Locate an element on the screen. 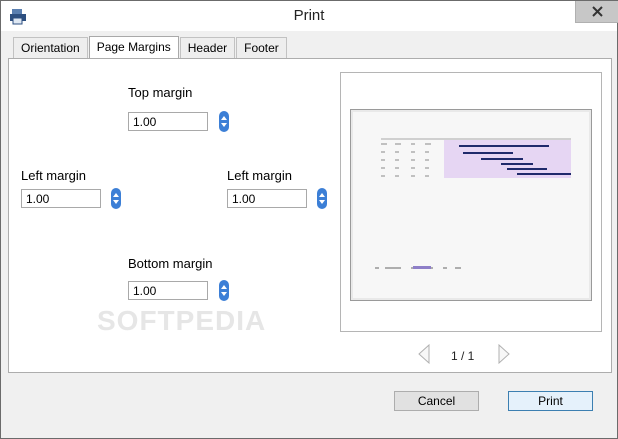  title-bar: Print is located at coordinates (309, 16).